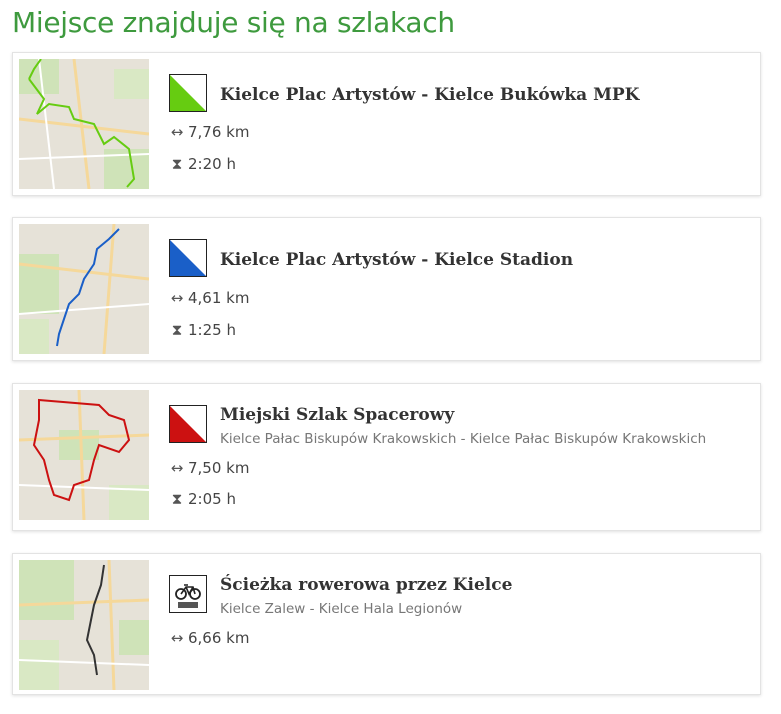  I want to click on trail-route: Kielce Zalew - Kielce Hala Legionów, so click(341, 609).